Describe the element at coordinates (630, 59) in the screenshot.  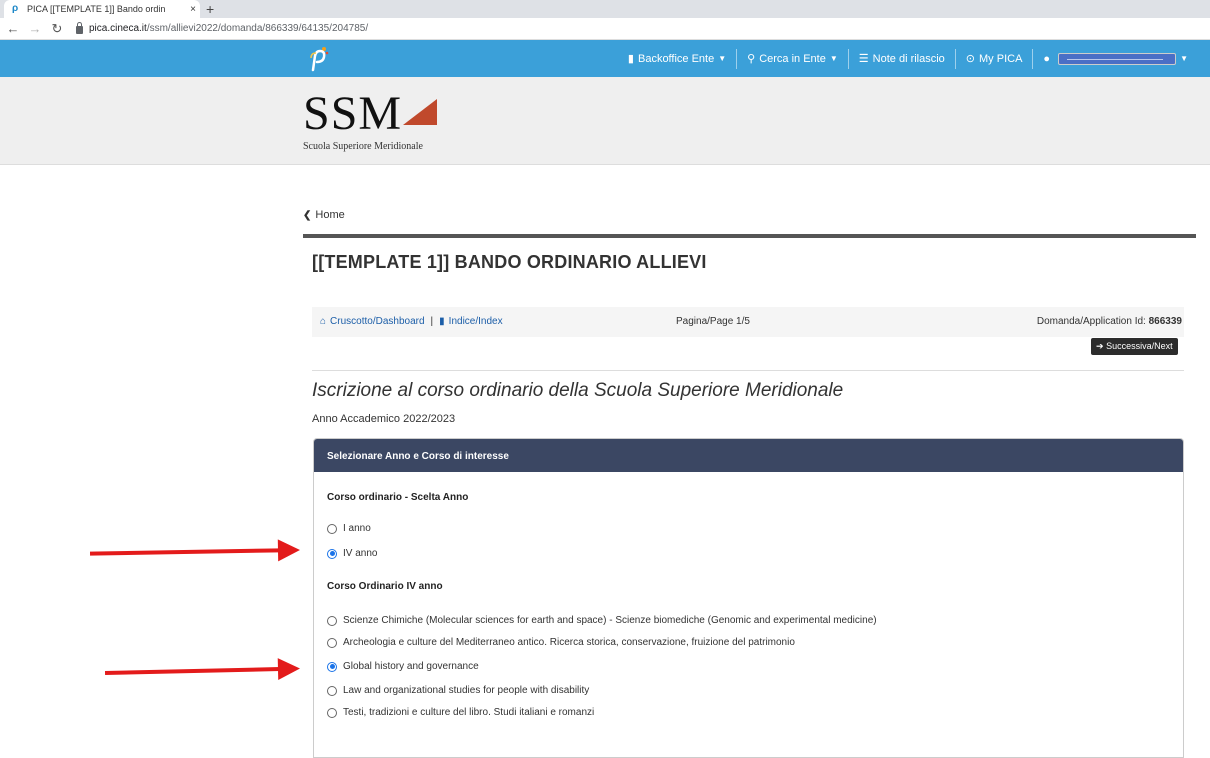
I see `bar-chart-icon: ▮` at that location.